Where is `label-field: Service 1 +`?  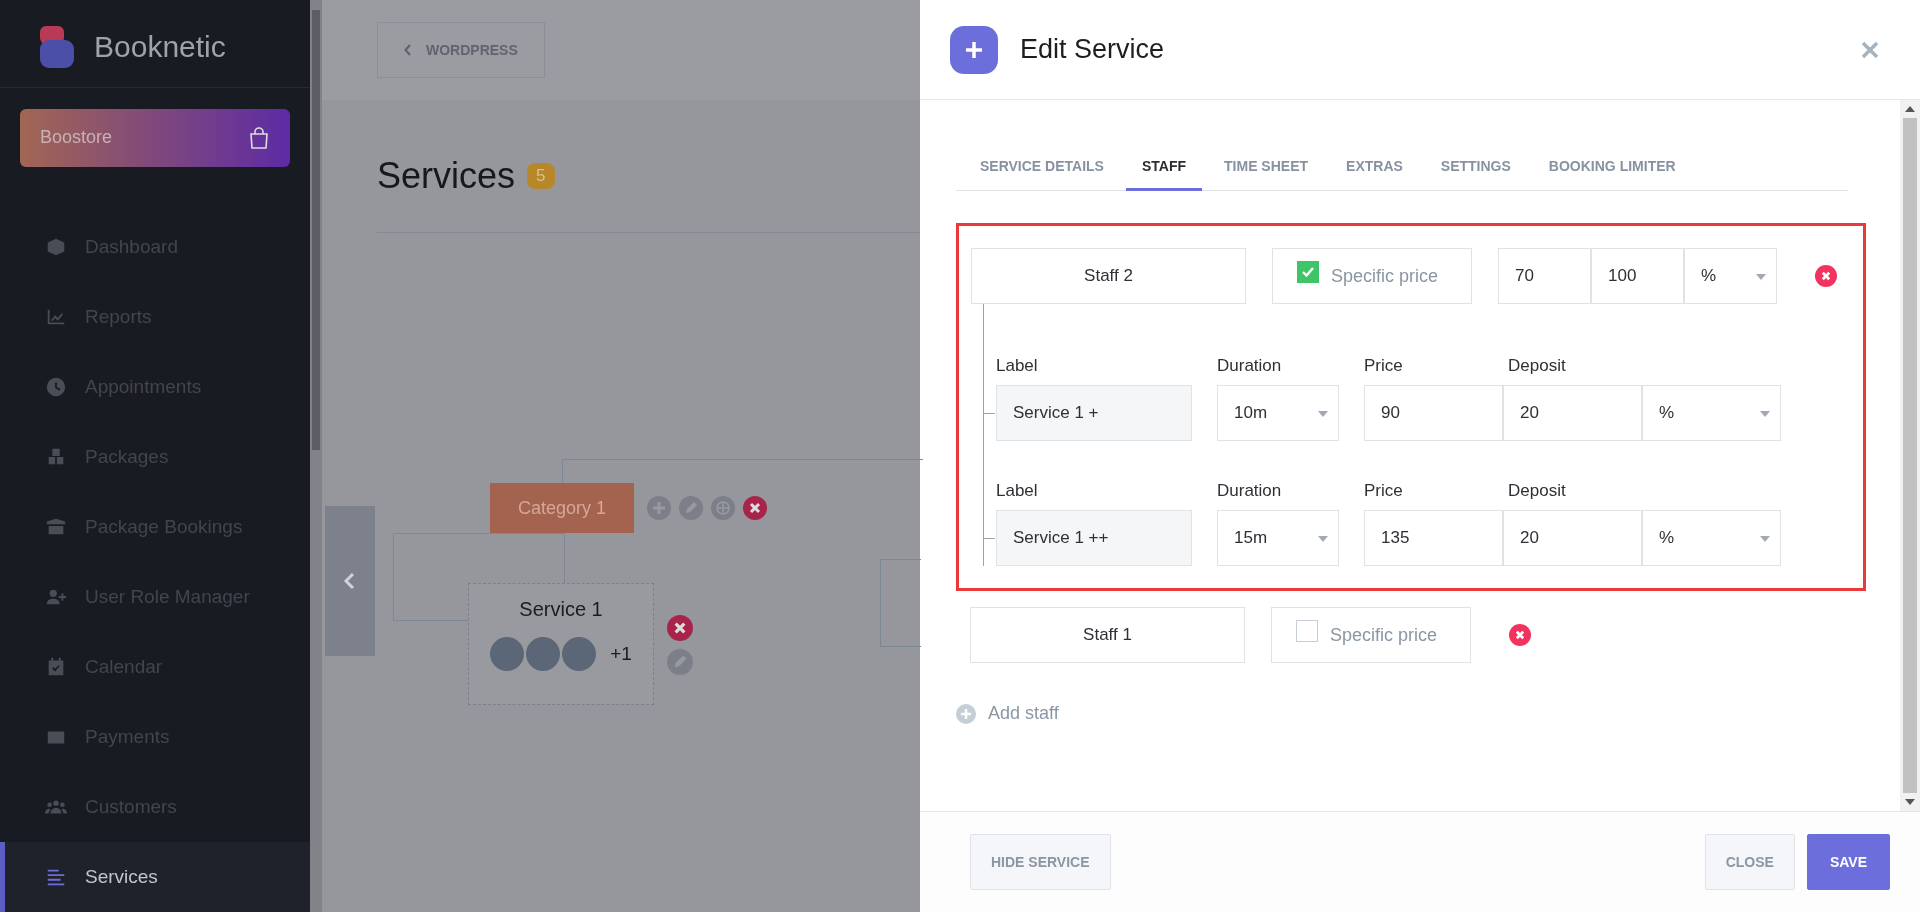
label-field: Service 1 + is located at coordinates (1094, 413).